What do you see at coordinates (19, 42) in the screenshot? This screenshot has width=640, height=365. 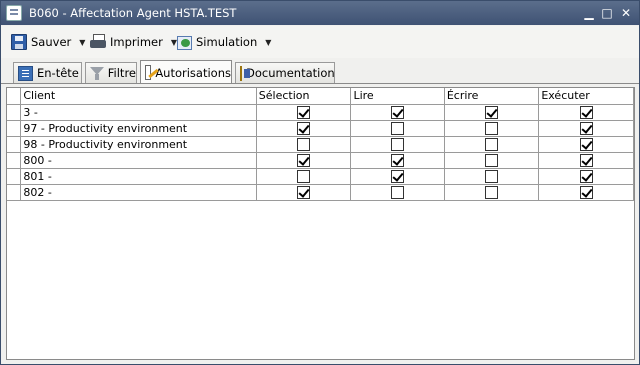 I see `floppy-disk-icon` at bounding box center [19, 42].